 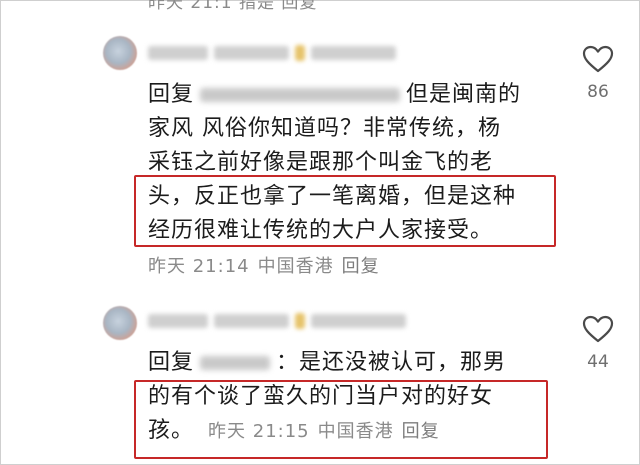 What do you see at coordinates (391, 362) in the screenshot?
I see `comment-text: ：是还没被认可，那男` at bounding box center [391, 362].